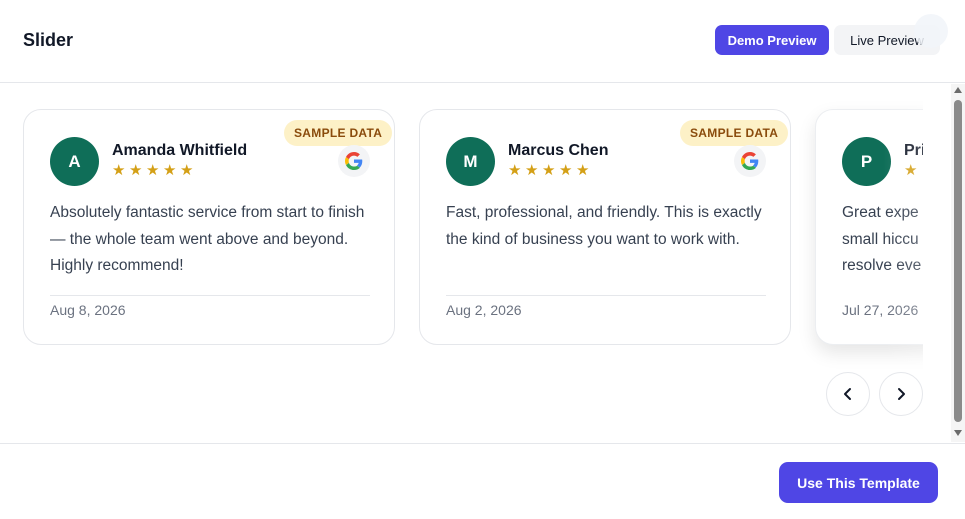 The height and width of the screenshot is (519, 965). I want to click on review-date: Aug 8, 2026, so click(88, 310).